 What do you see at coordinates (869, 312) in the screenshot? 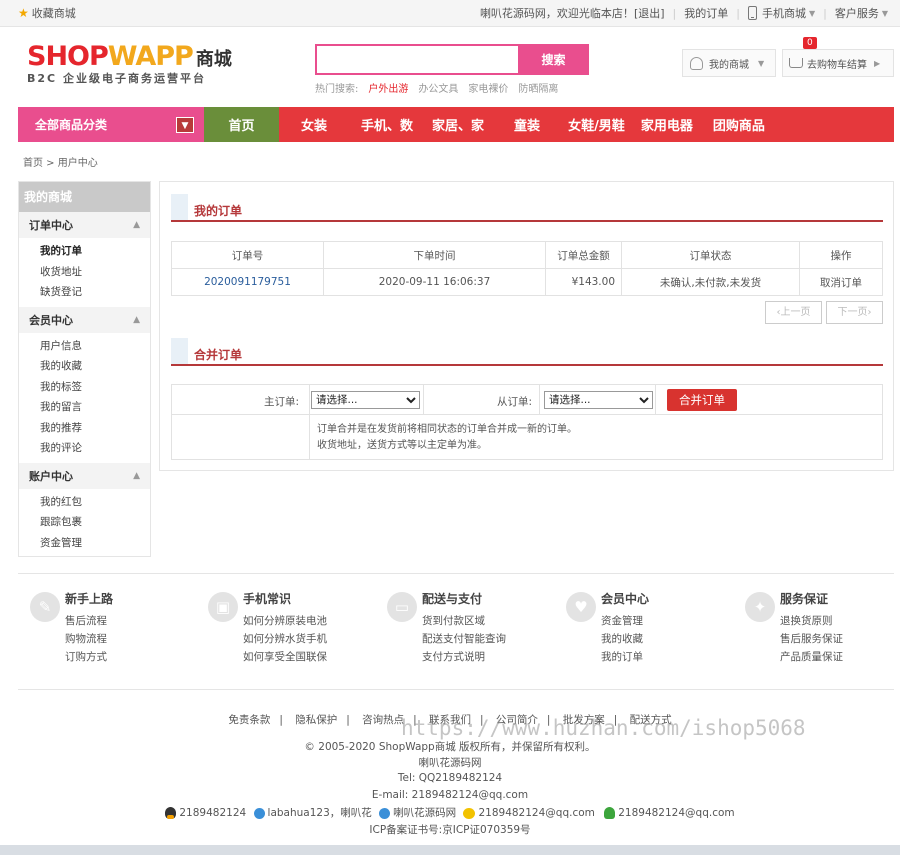
I see `chevron-right-icon: ›` at bounding box center [869, 312].